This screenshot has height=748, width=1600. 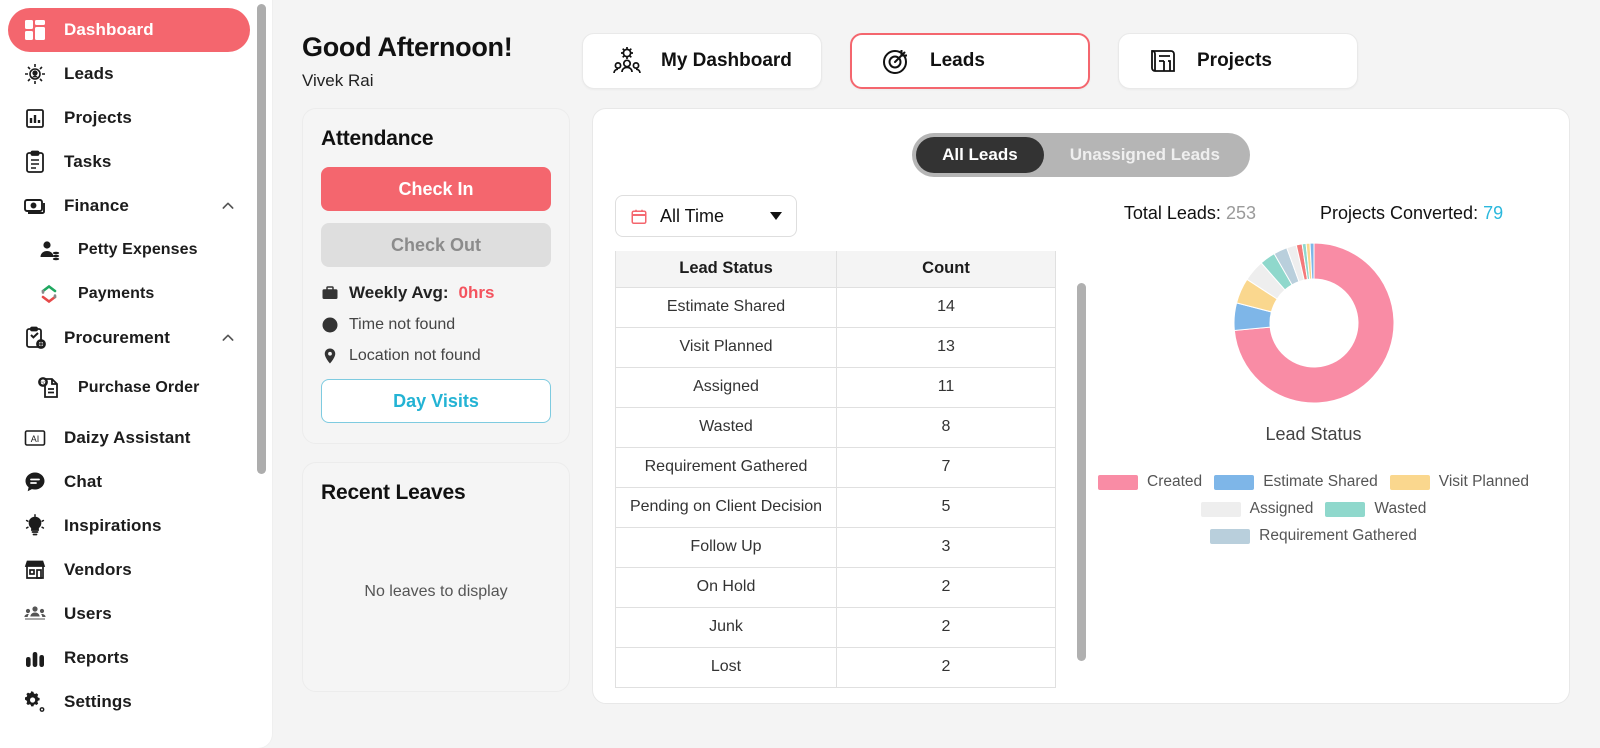 I want to click on table-row: Estimate Shared 14, so click(x=835, y=307).